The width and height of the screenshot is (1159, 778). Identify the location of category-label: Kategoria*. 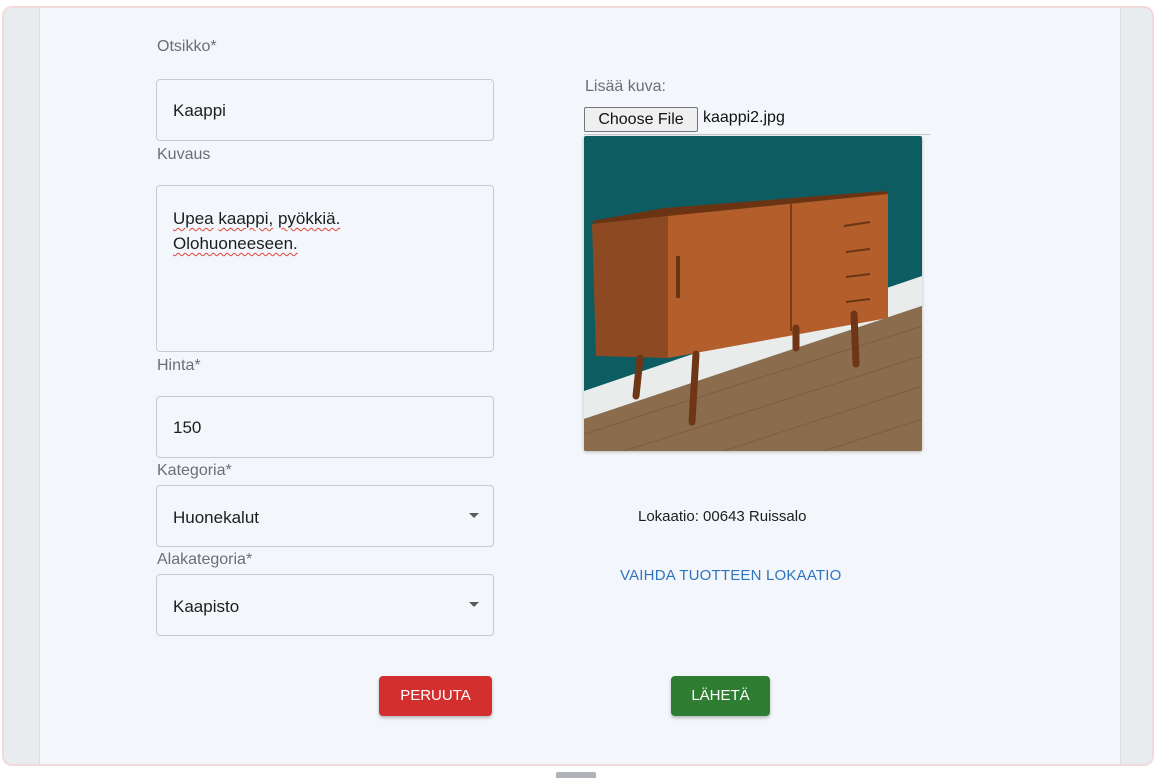
(194, 470).